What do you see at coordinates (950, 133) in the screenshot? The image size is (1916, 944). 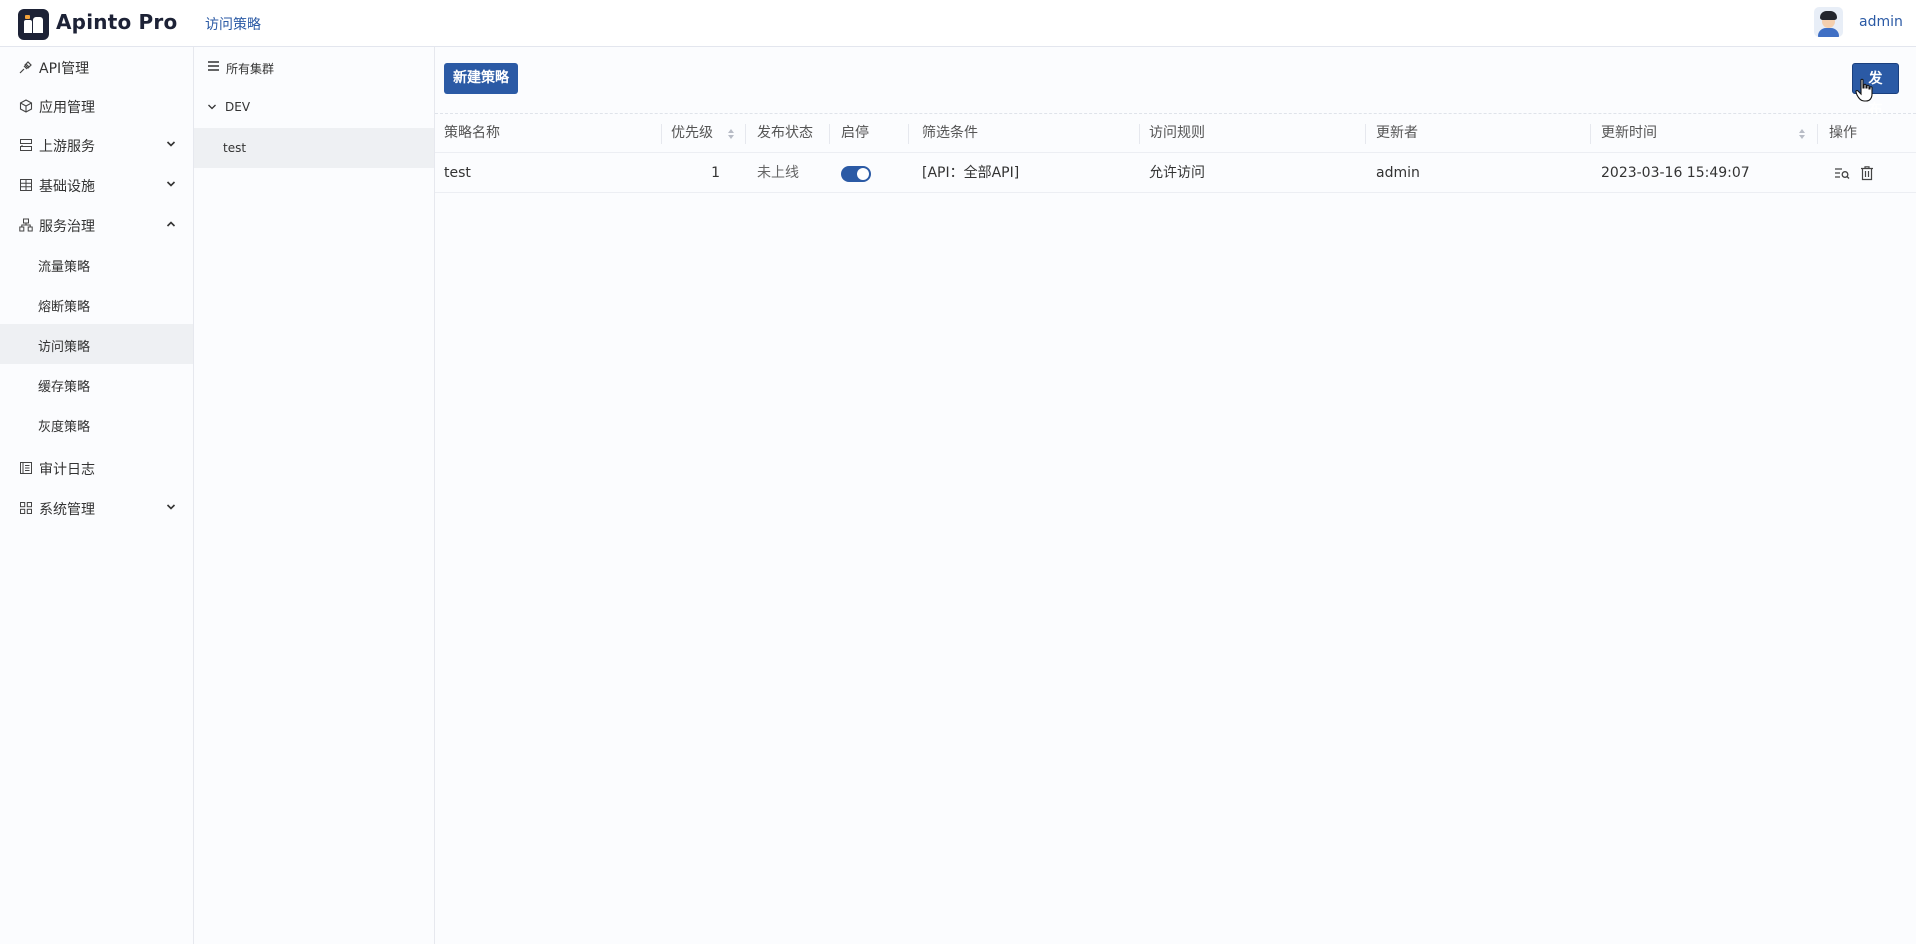 I see `column-header-filter: 筛选条件` at bounding box center [950, 133].